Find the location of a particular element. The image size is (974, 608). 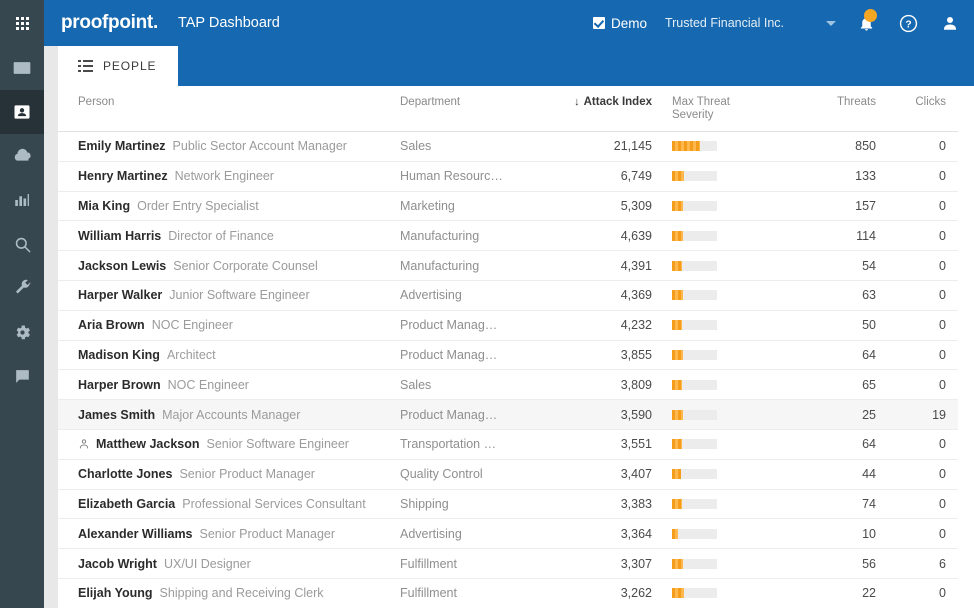

column-header-max-threat-severity: Max Threat Severity is located at coordinates (719, 109).